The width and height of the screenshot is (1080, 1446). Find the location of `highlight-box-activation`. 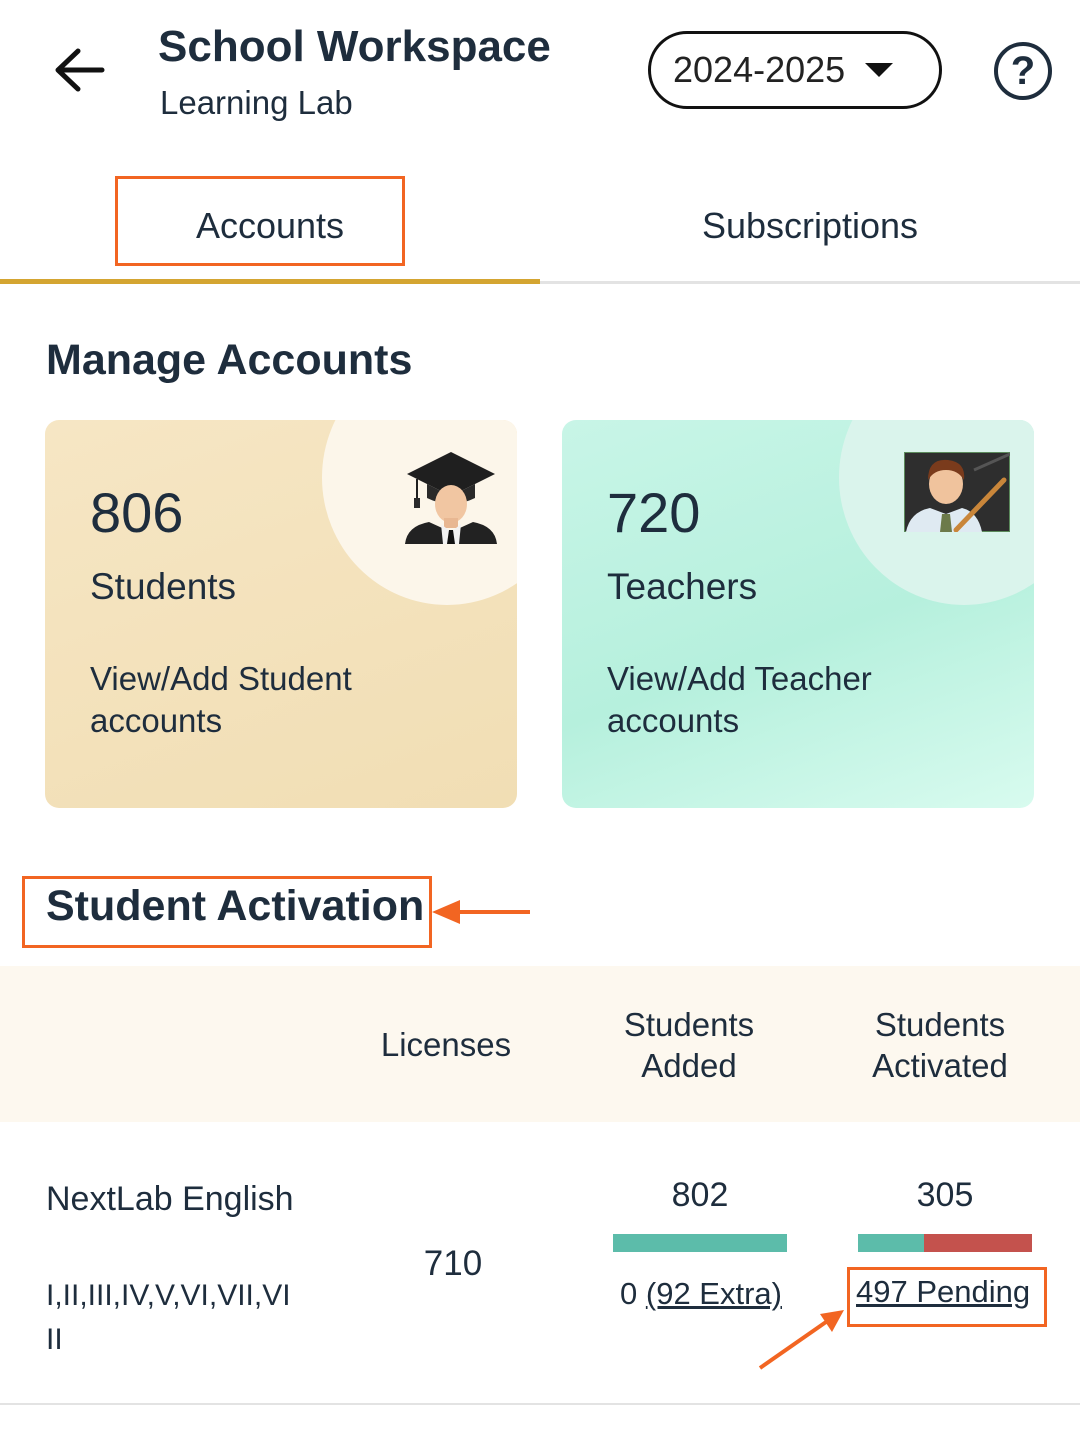

highlight-box-activation is located at coordinates (227, 912).